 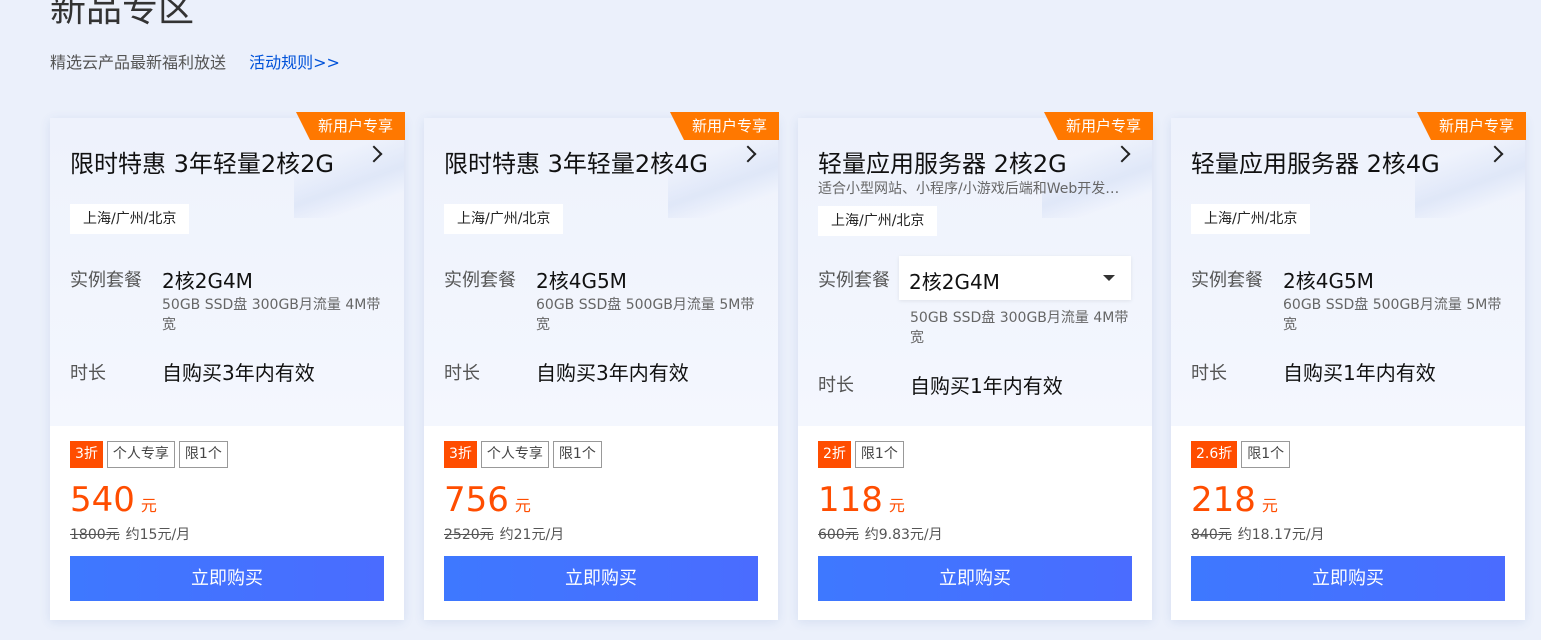 I want to click on original-price: 1800元, so click(x=95, y=535).